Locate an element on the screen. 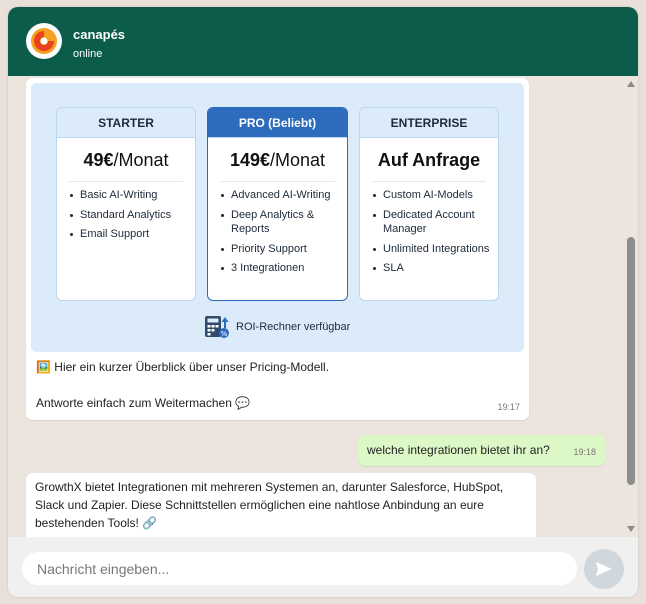 The height and width of the screenshot is (604, 646). scrollbar-thumb is located at coordinates (631, 361).